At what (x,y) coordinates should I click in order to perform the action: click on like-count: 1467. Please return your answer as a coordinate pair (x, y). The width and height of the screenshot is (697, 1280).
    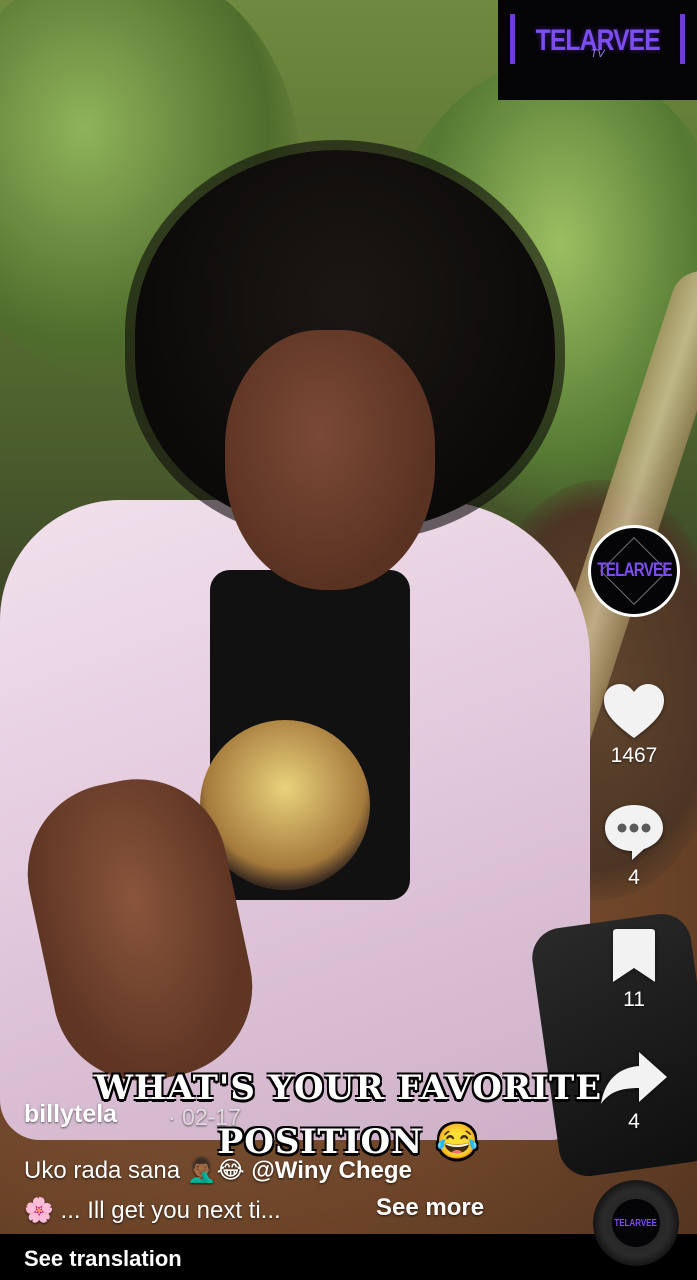
    Looking at the image, I should click on (634, 755).